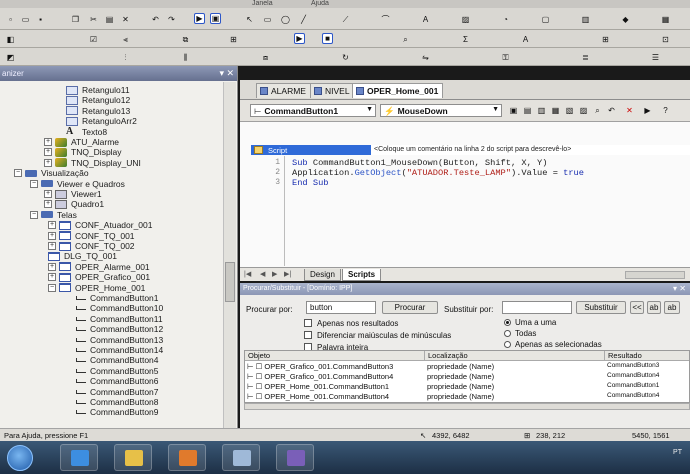 The image size is (690, 474). What do you see at coordinates (109, 19) in the screenshot?
I see `paste-icon: ▤` at bounding box center [109, 19].